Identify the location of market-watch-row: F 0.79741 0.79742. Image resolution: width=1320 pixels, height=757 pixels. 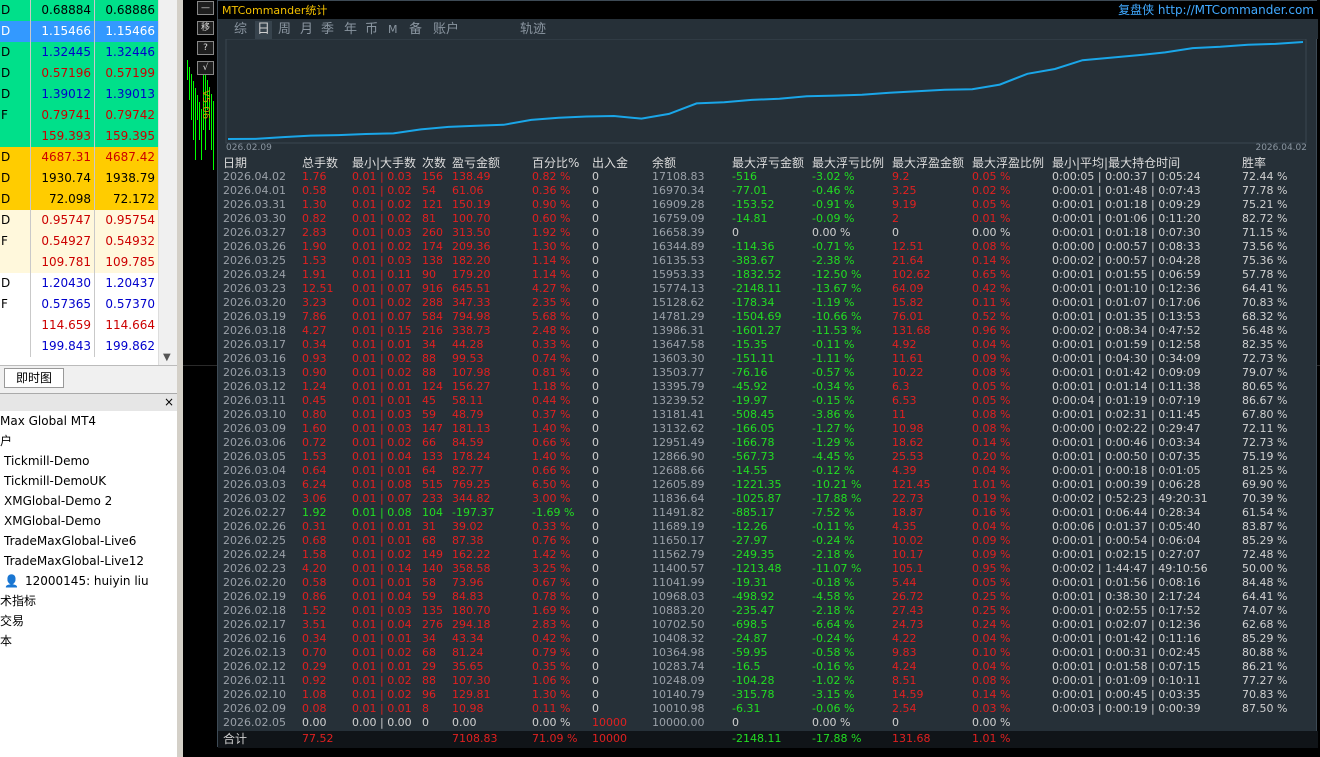
(79, 115).